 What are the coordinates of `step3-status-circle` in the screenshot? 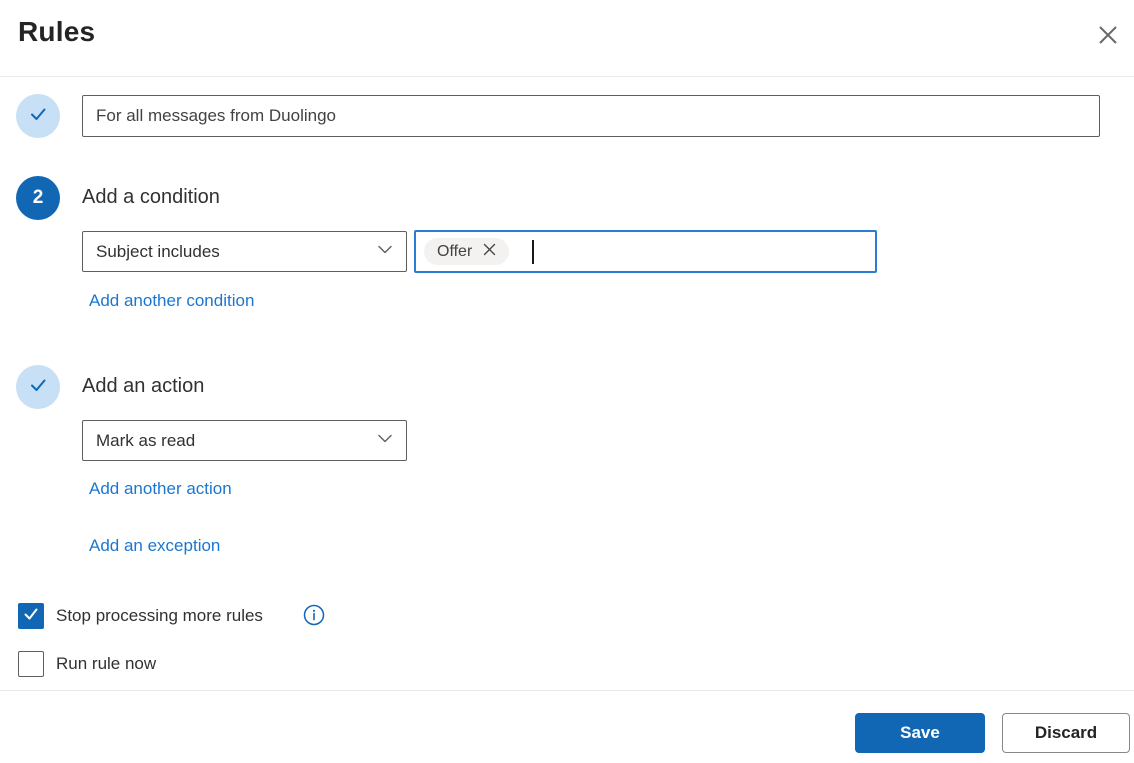 It's located at (38, 387).